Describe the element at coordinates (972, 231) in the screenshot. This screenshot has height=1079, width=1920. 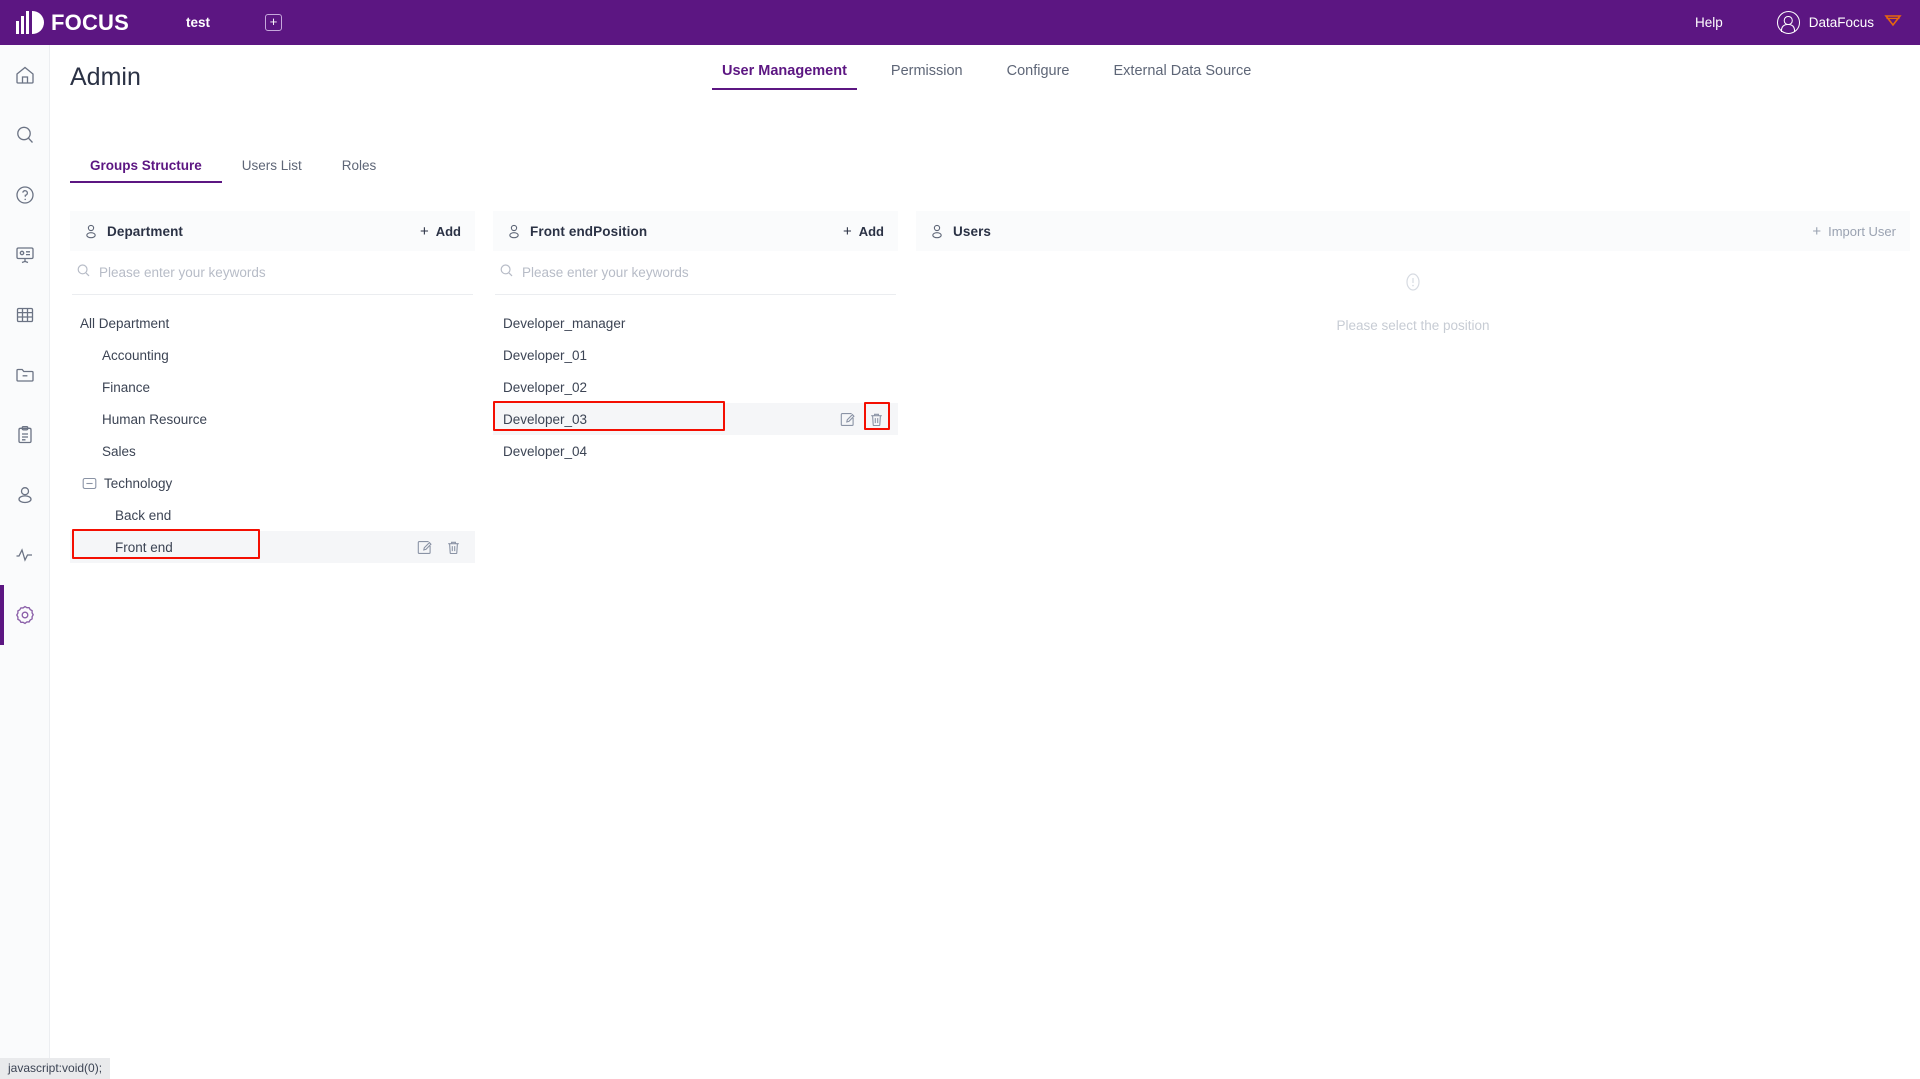
I see `users-panel-title: Users` at that location.